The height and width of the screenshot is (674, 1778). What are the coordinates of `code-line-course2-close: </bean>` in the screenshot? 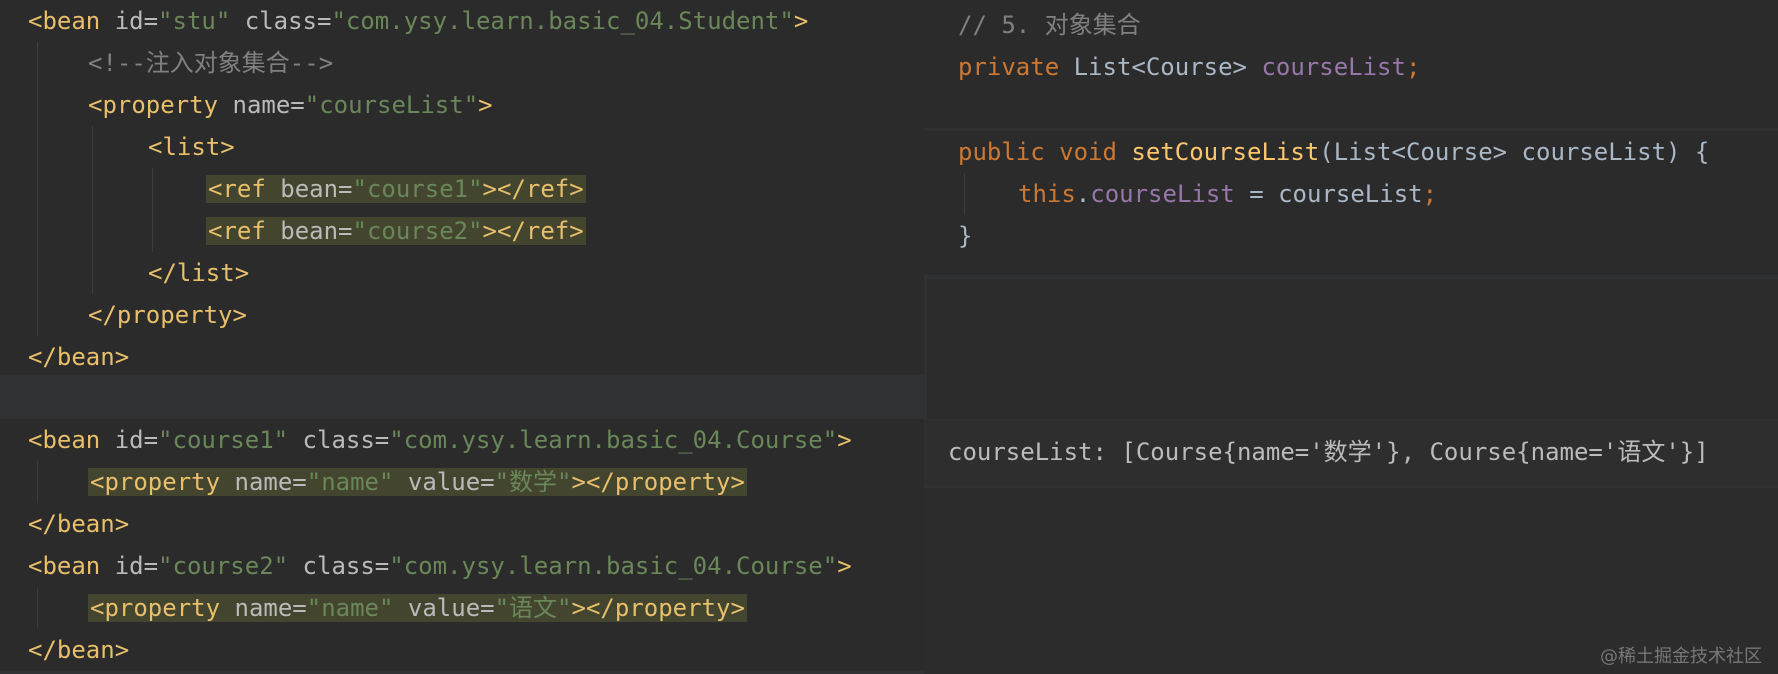 It's located at (79, 650).